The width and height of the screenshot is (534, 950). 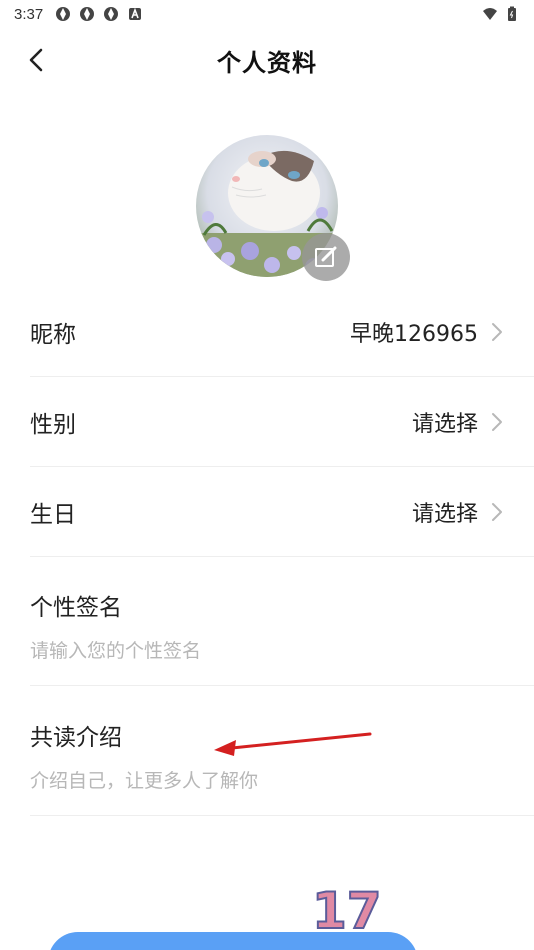 I want to click on birthday-value: 请选择, so click(x=444, y=514).